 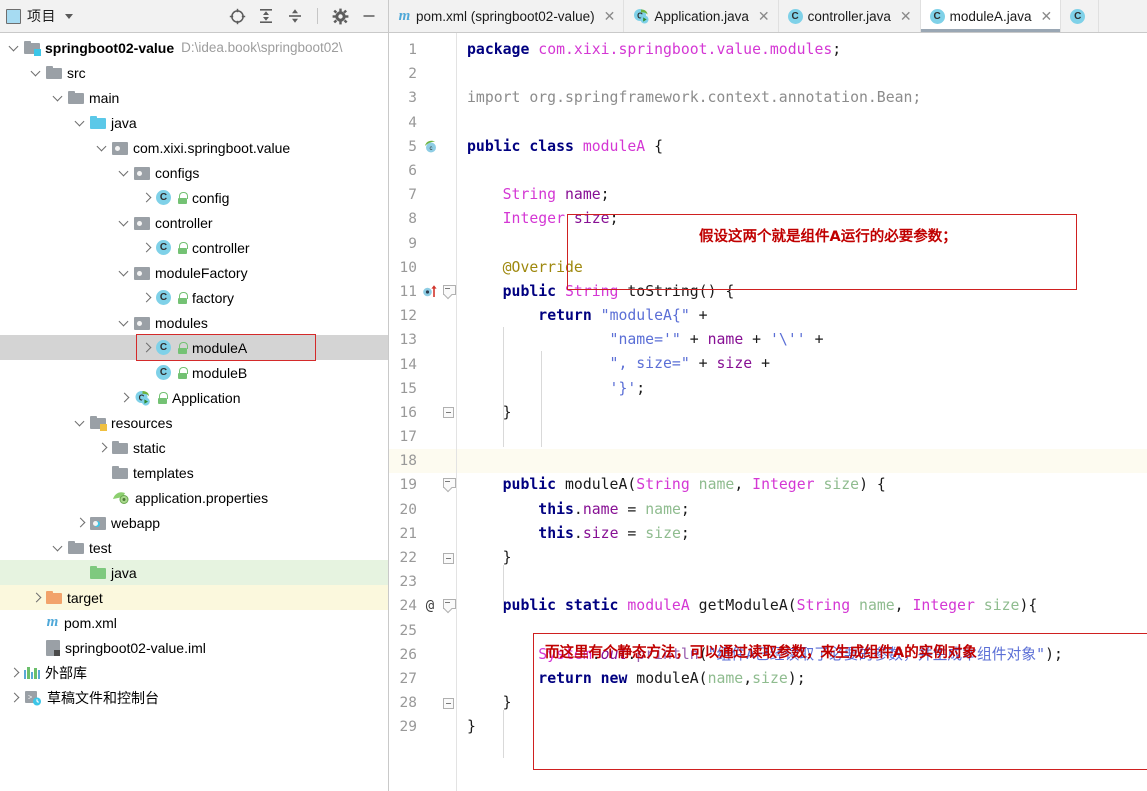 What do you see at coordinates (803, 703) in the screenshot?
I see `code-line-28: }` at bounding box center [803, 703].